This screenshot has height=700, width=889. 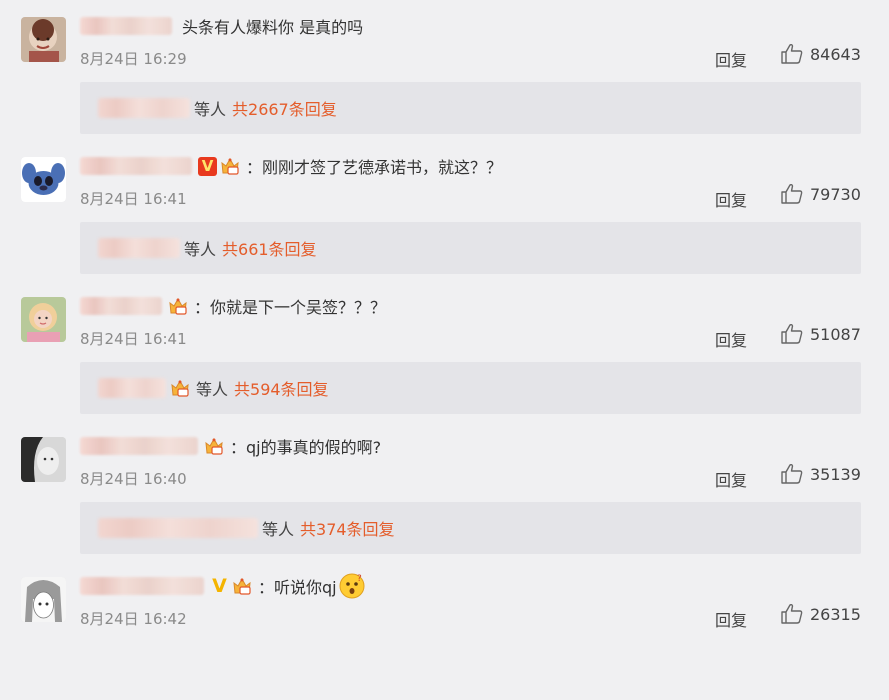 I want to click on comment-header: ：你就是下一个吴签？？？, so click(x=233, y=306).